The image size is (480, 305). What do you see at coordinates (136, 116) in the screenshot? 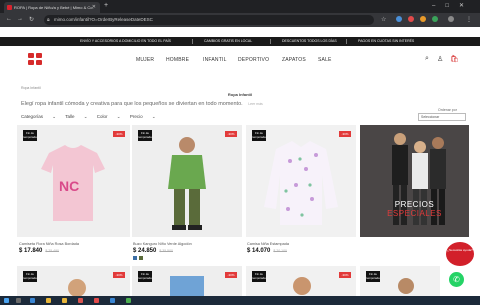
I see `filter-label: Precio` at bounding box center [136, 116].